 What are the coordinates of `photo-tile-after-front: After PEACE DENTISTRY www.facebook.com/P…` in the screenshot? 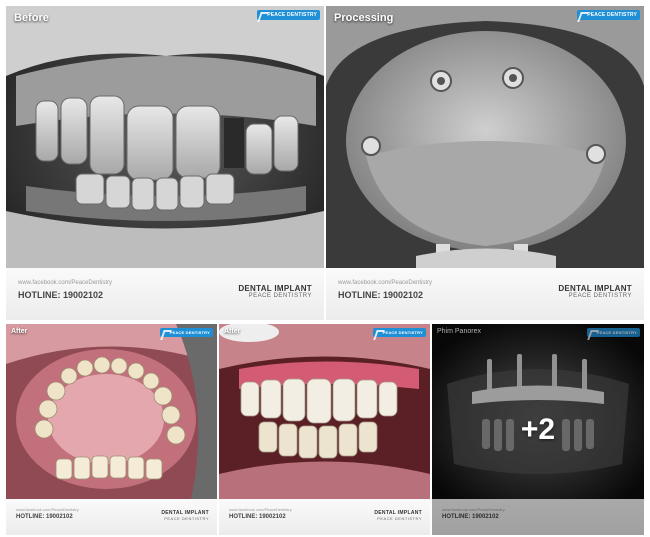 It's located at (324, 429).